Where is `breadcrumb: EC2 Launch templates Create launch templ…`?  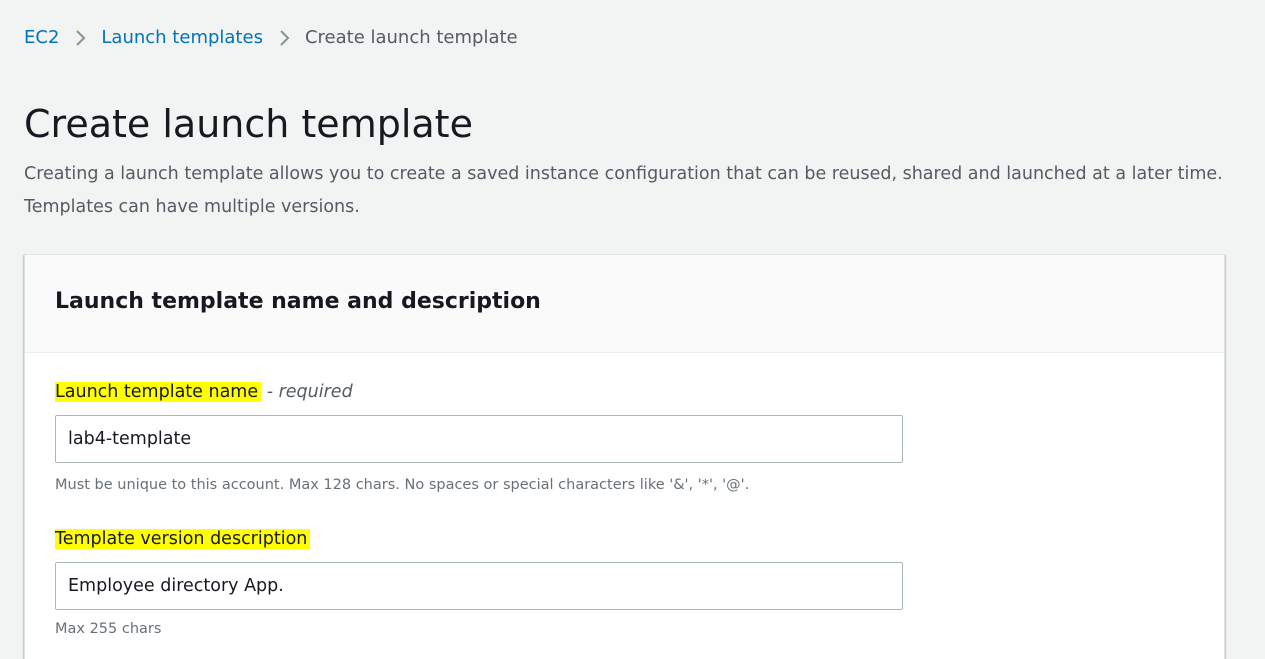
breadcrumb: EC2 Launch templates Create launch templ… is located at coordinates (271, 38).